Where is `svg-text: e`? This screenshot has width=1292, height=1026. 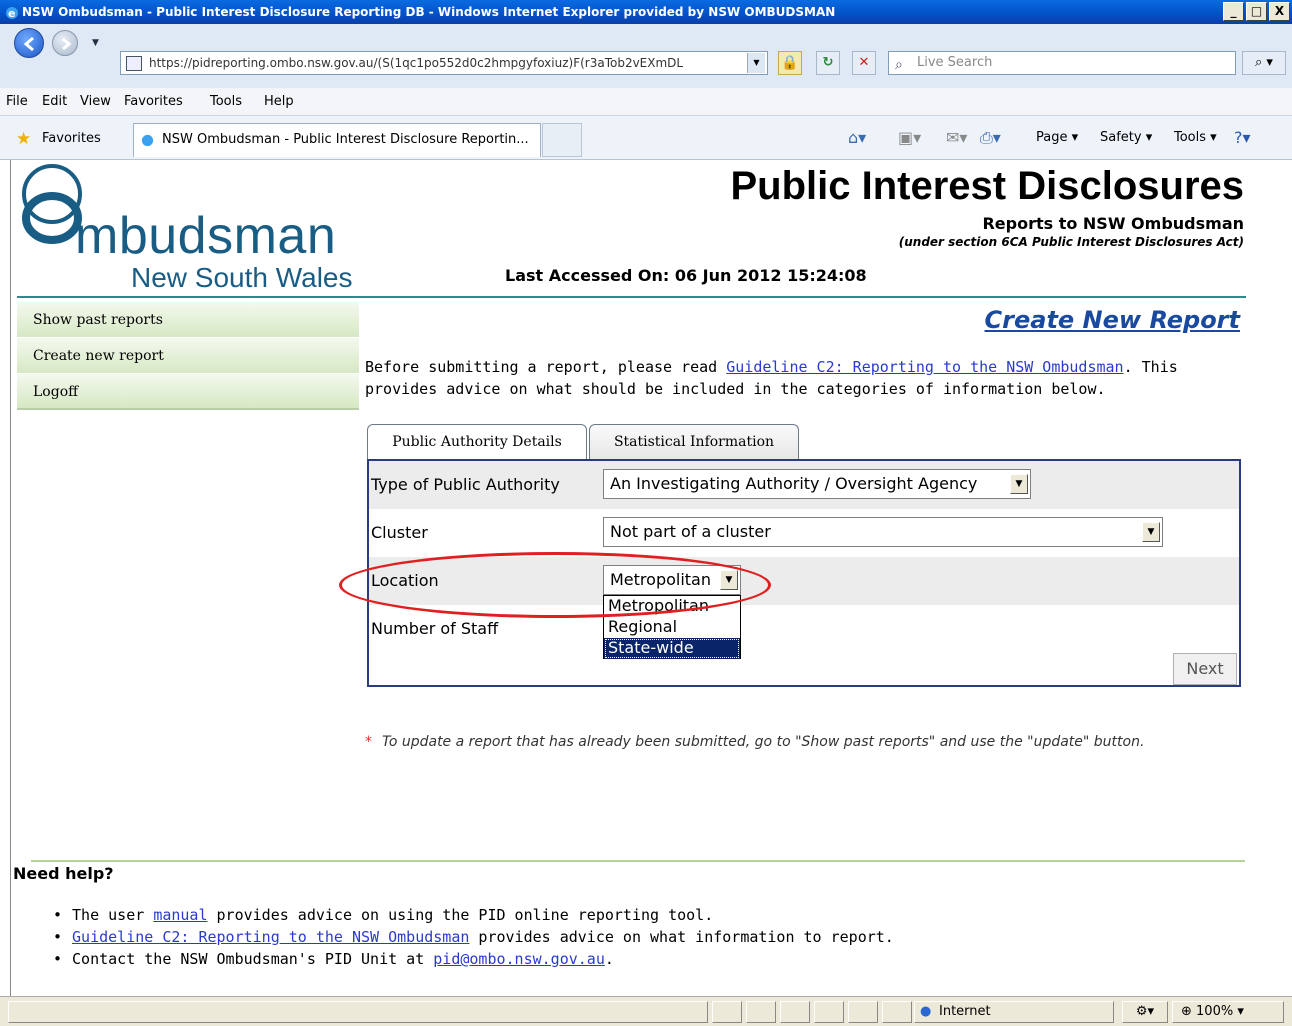 svg-text: e is located at coordinates (11, 13).